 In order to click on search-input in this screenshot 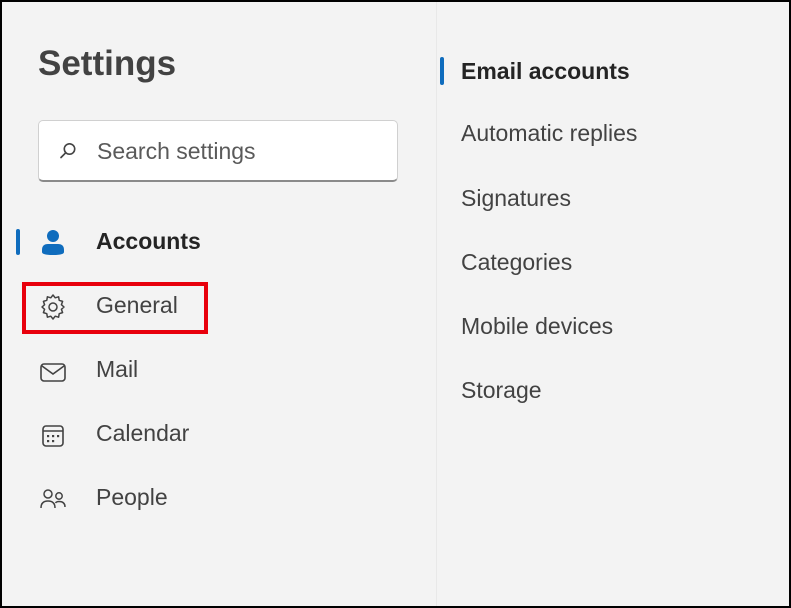, I will do `click(242, 151)`.